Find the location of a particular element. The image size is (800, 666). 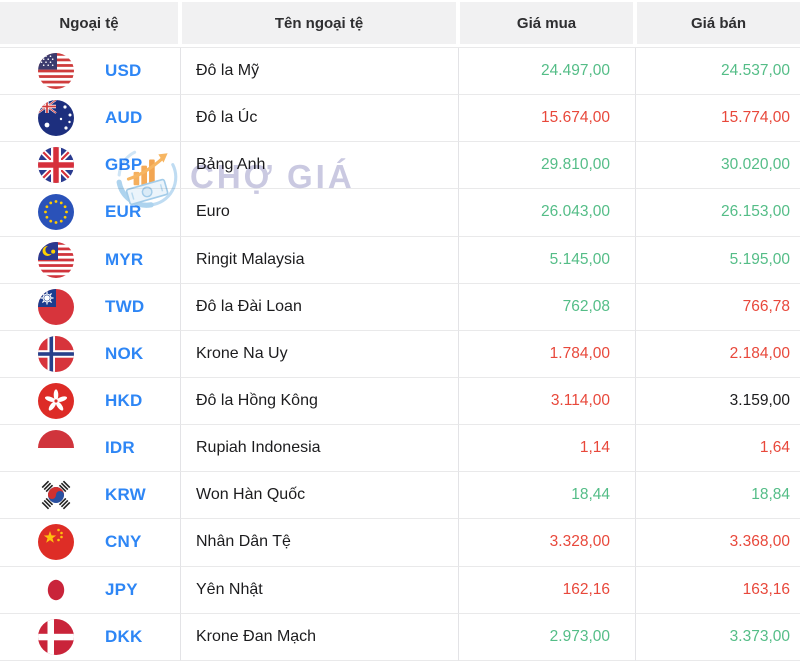

sell-price: 15.774,00 is located at coordinates (717, 119).